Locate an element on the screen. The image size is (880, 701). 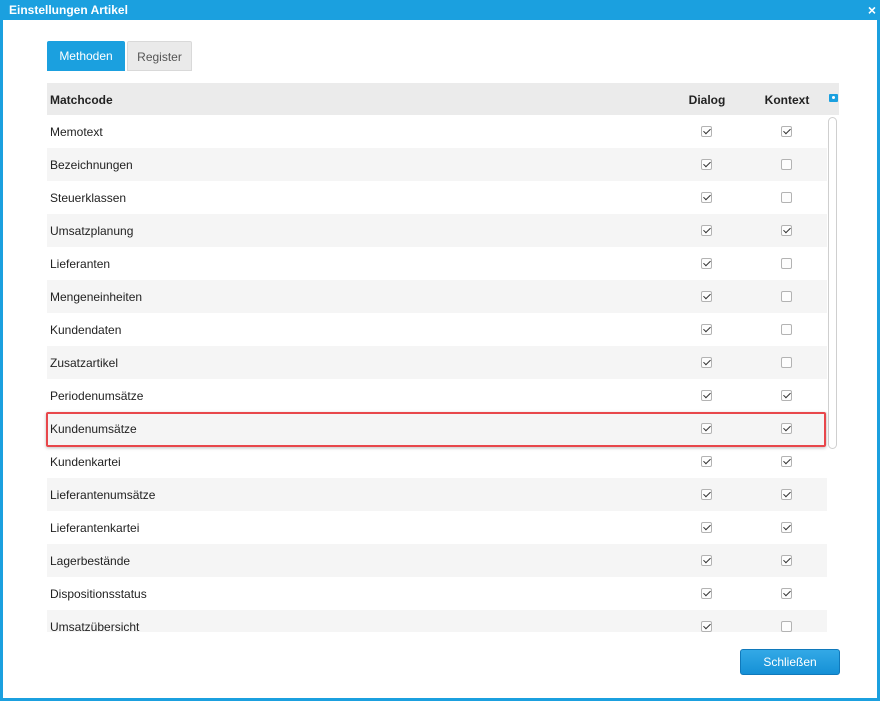
row-label: Bezeichnungen is located at coordinates (91, 165).